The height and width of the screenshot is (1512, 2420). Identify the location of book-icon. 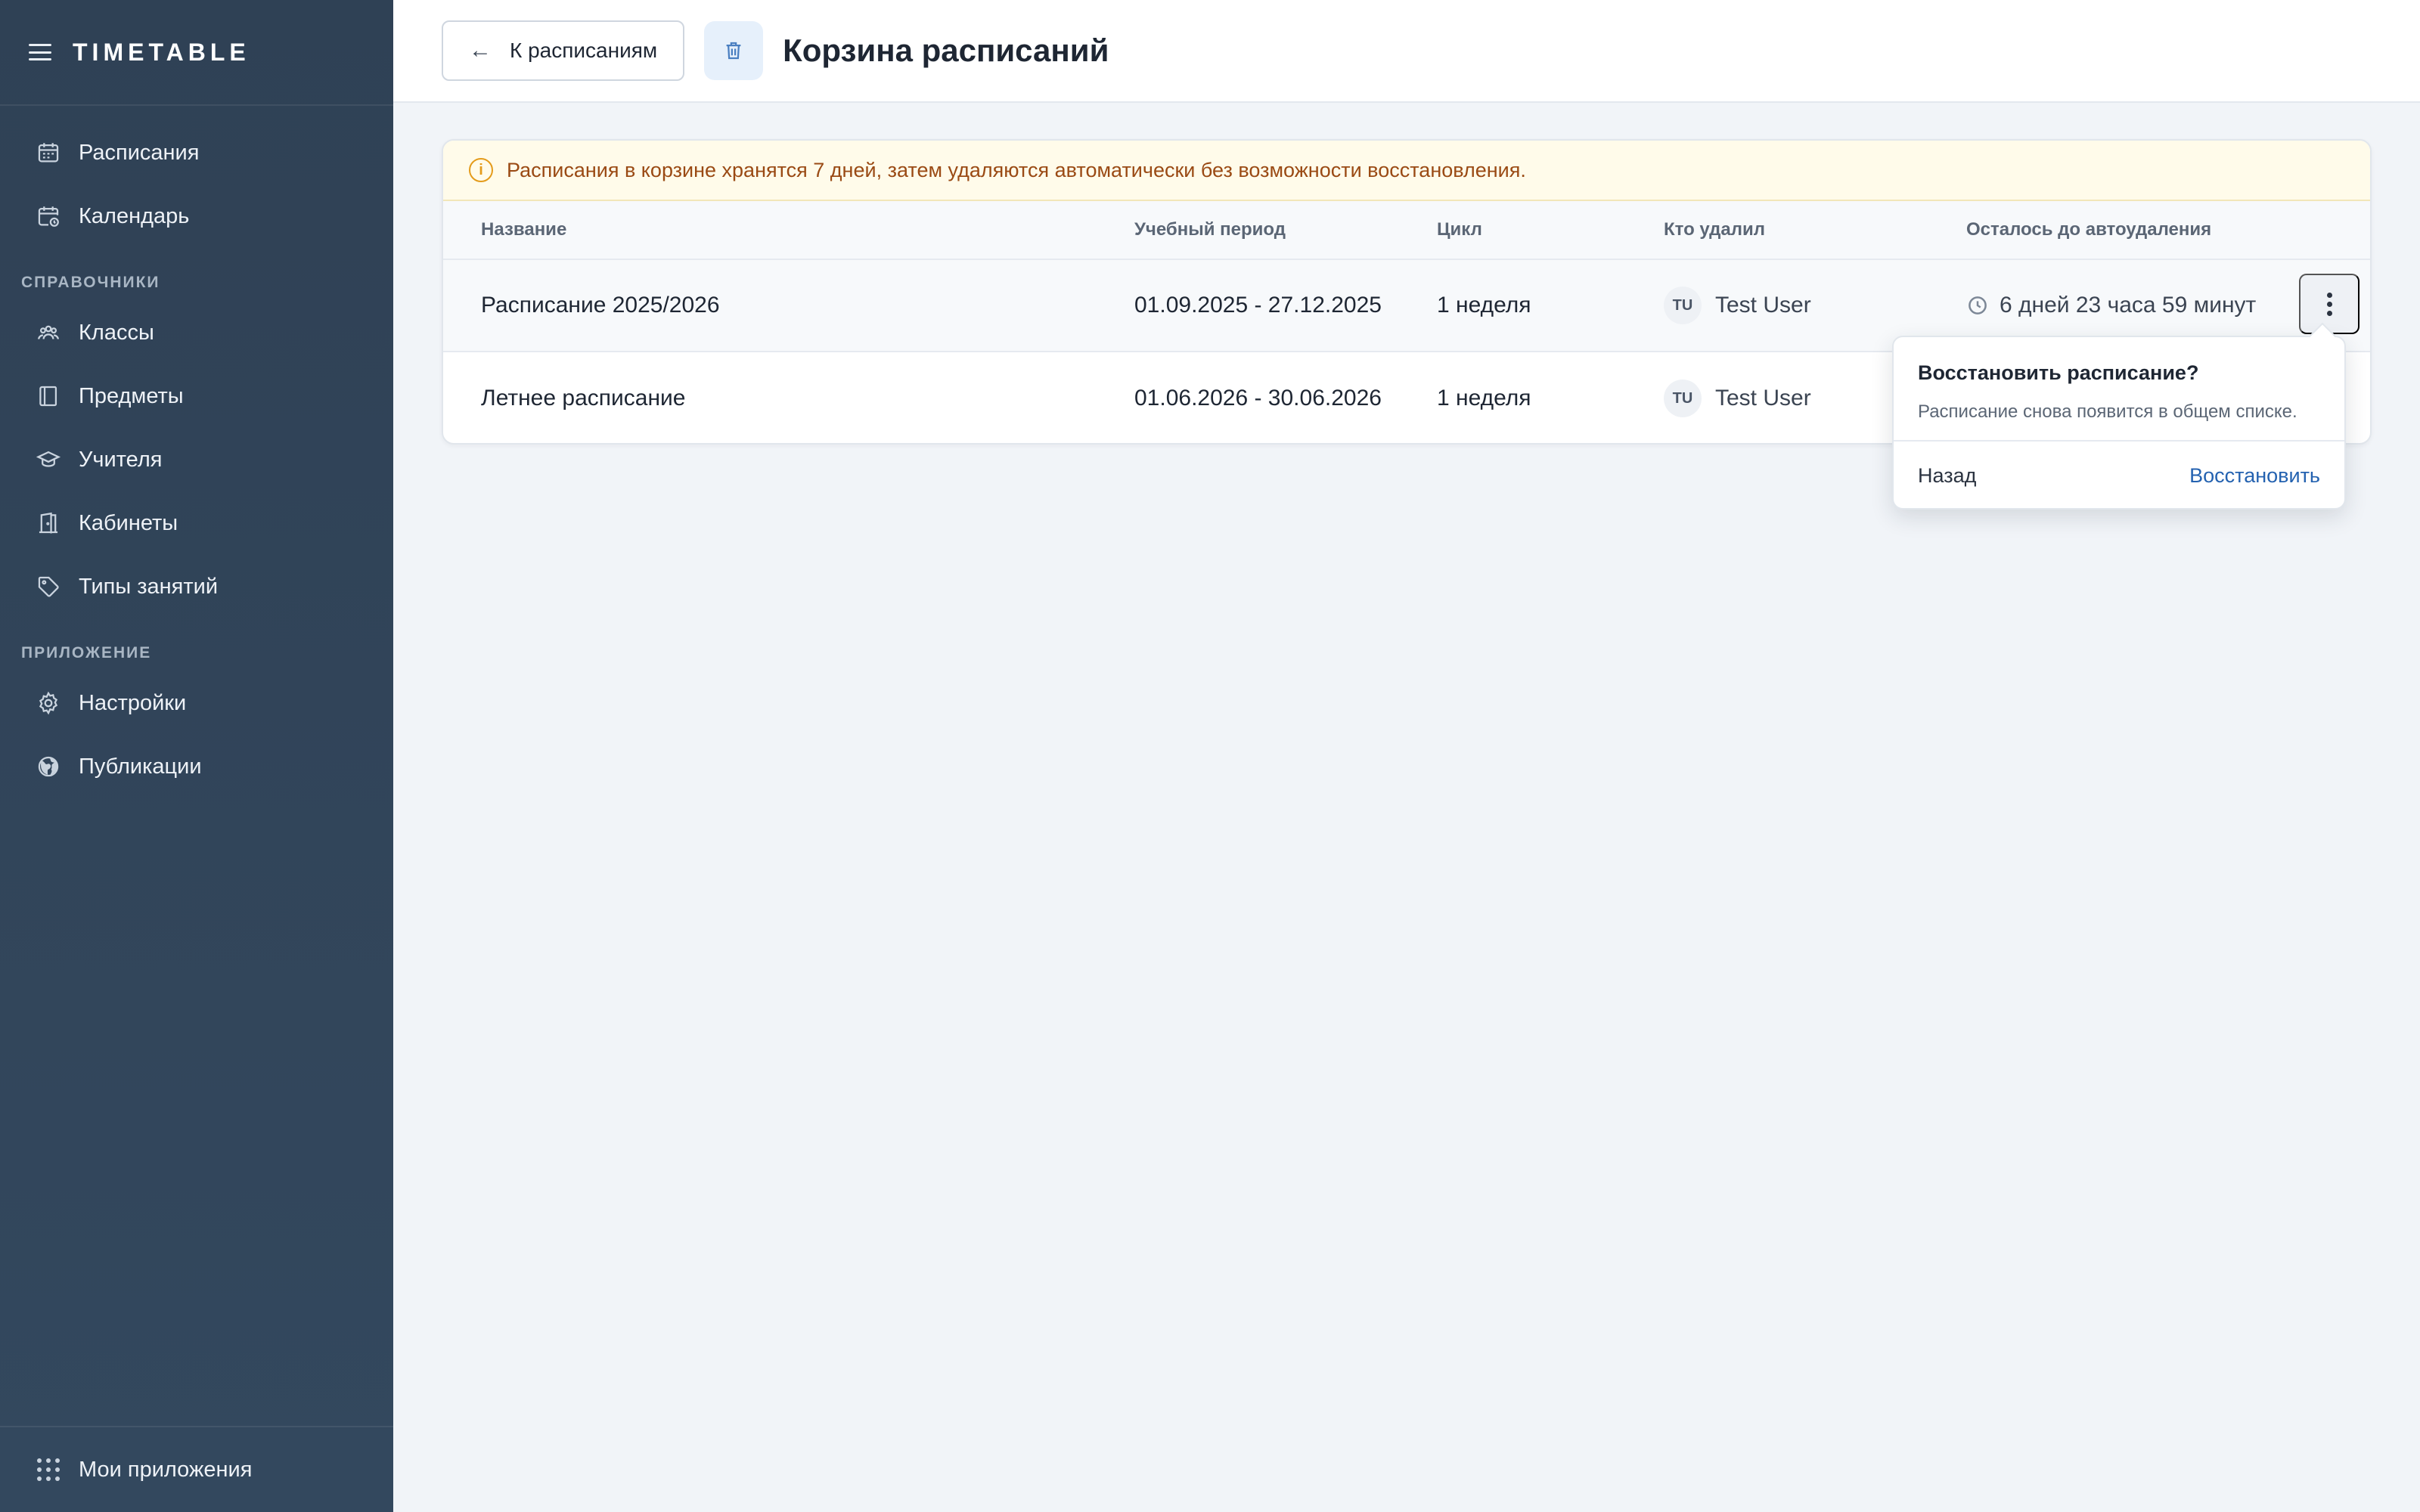
(48, 396).